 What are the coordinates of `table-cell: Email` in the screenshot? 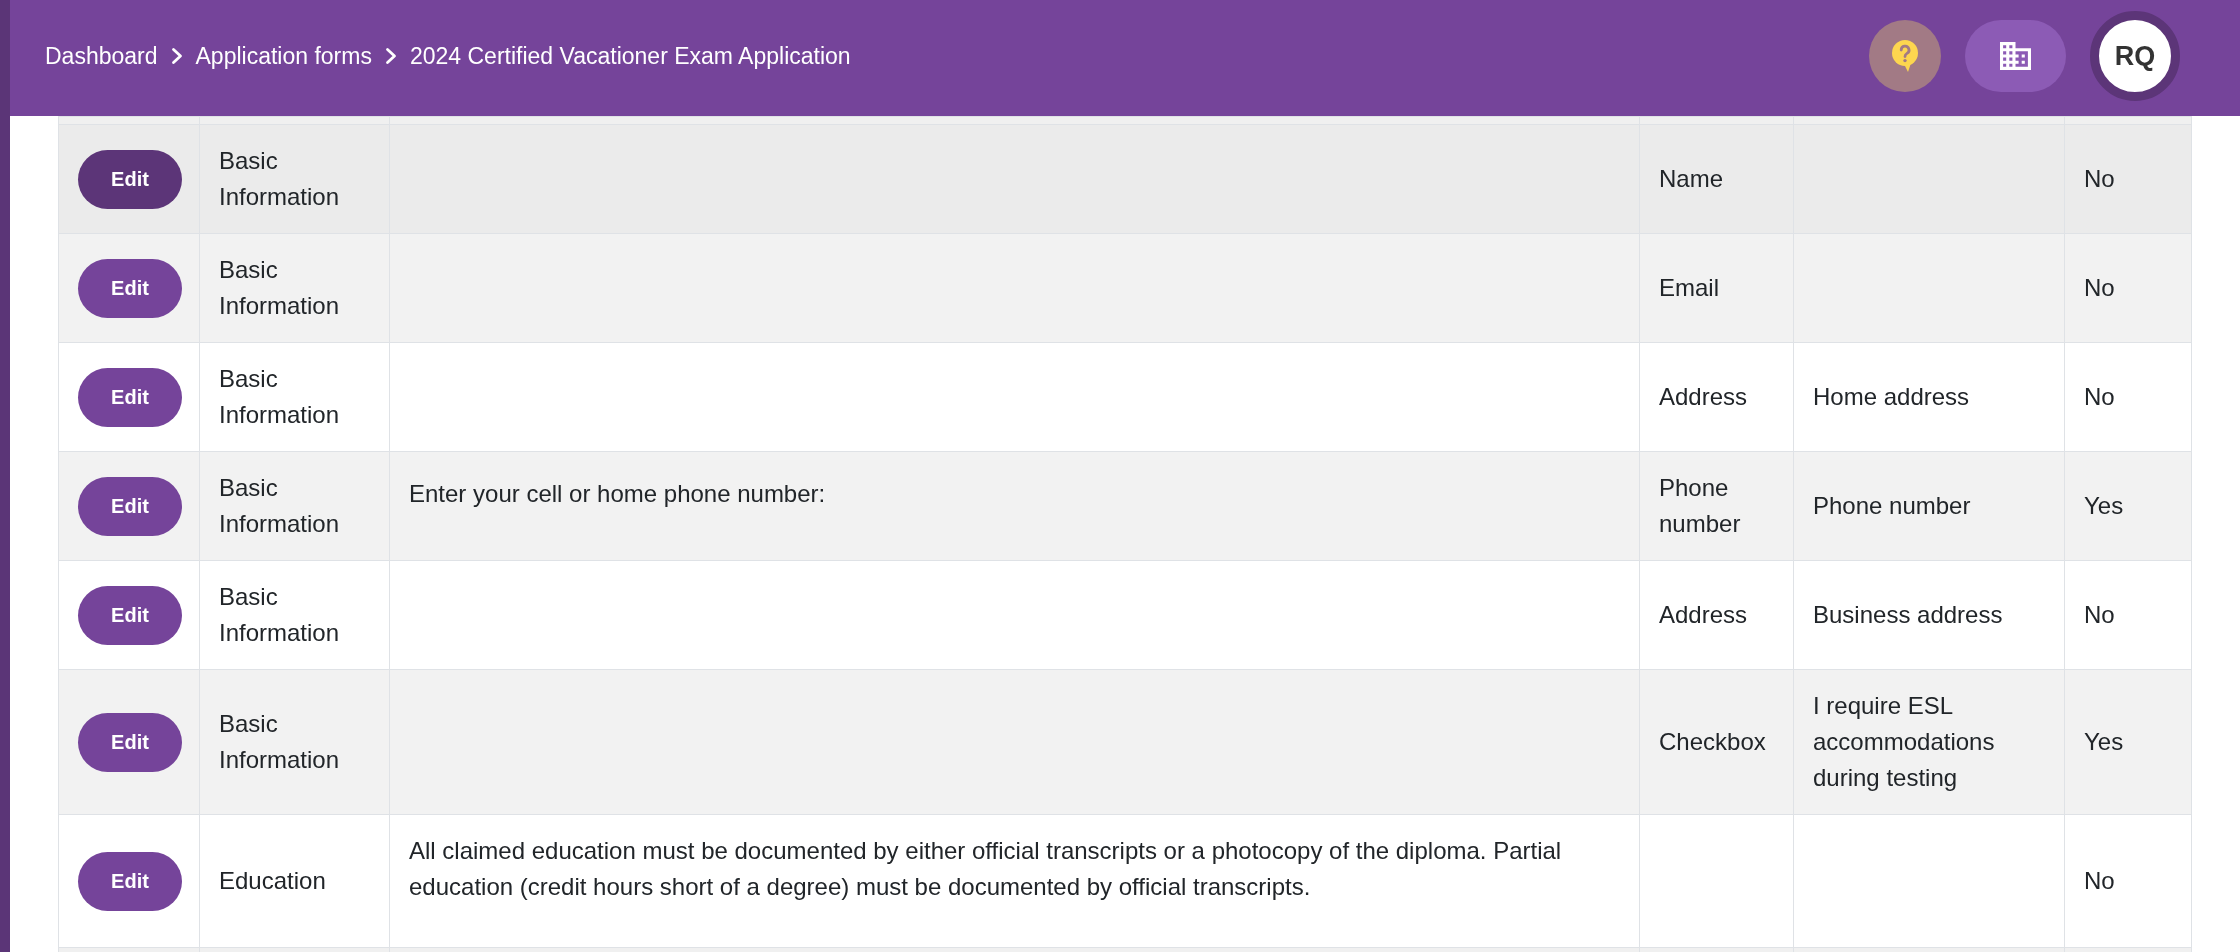 It's located at (1716, 288).